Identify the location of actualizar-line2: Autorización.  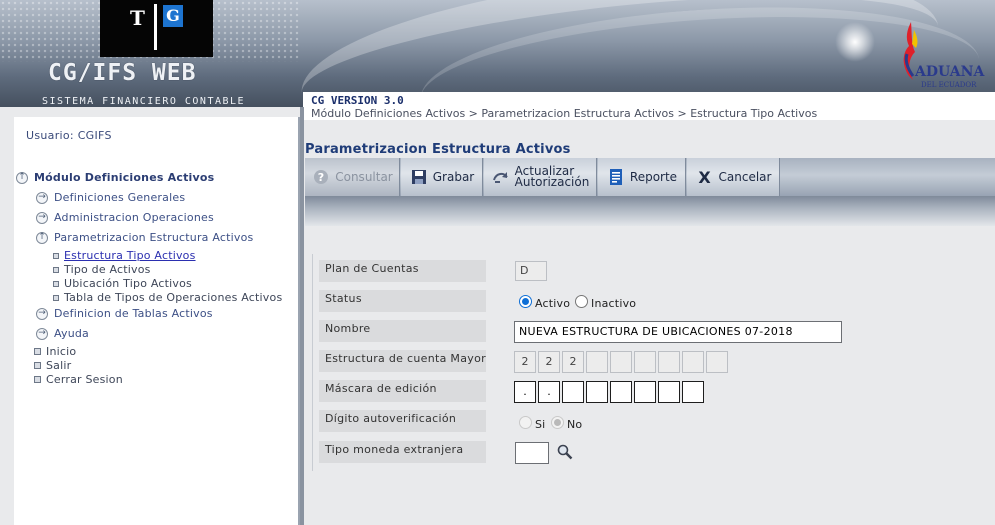
(552, 182).